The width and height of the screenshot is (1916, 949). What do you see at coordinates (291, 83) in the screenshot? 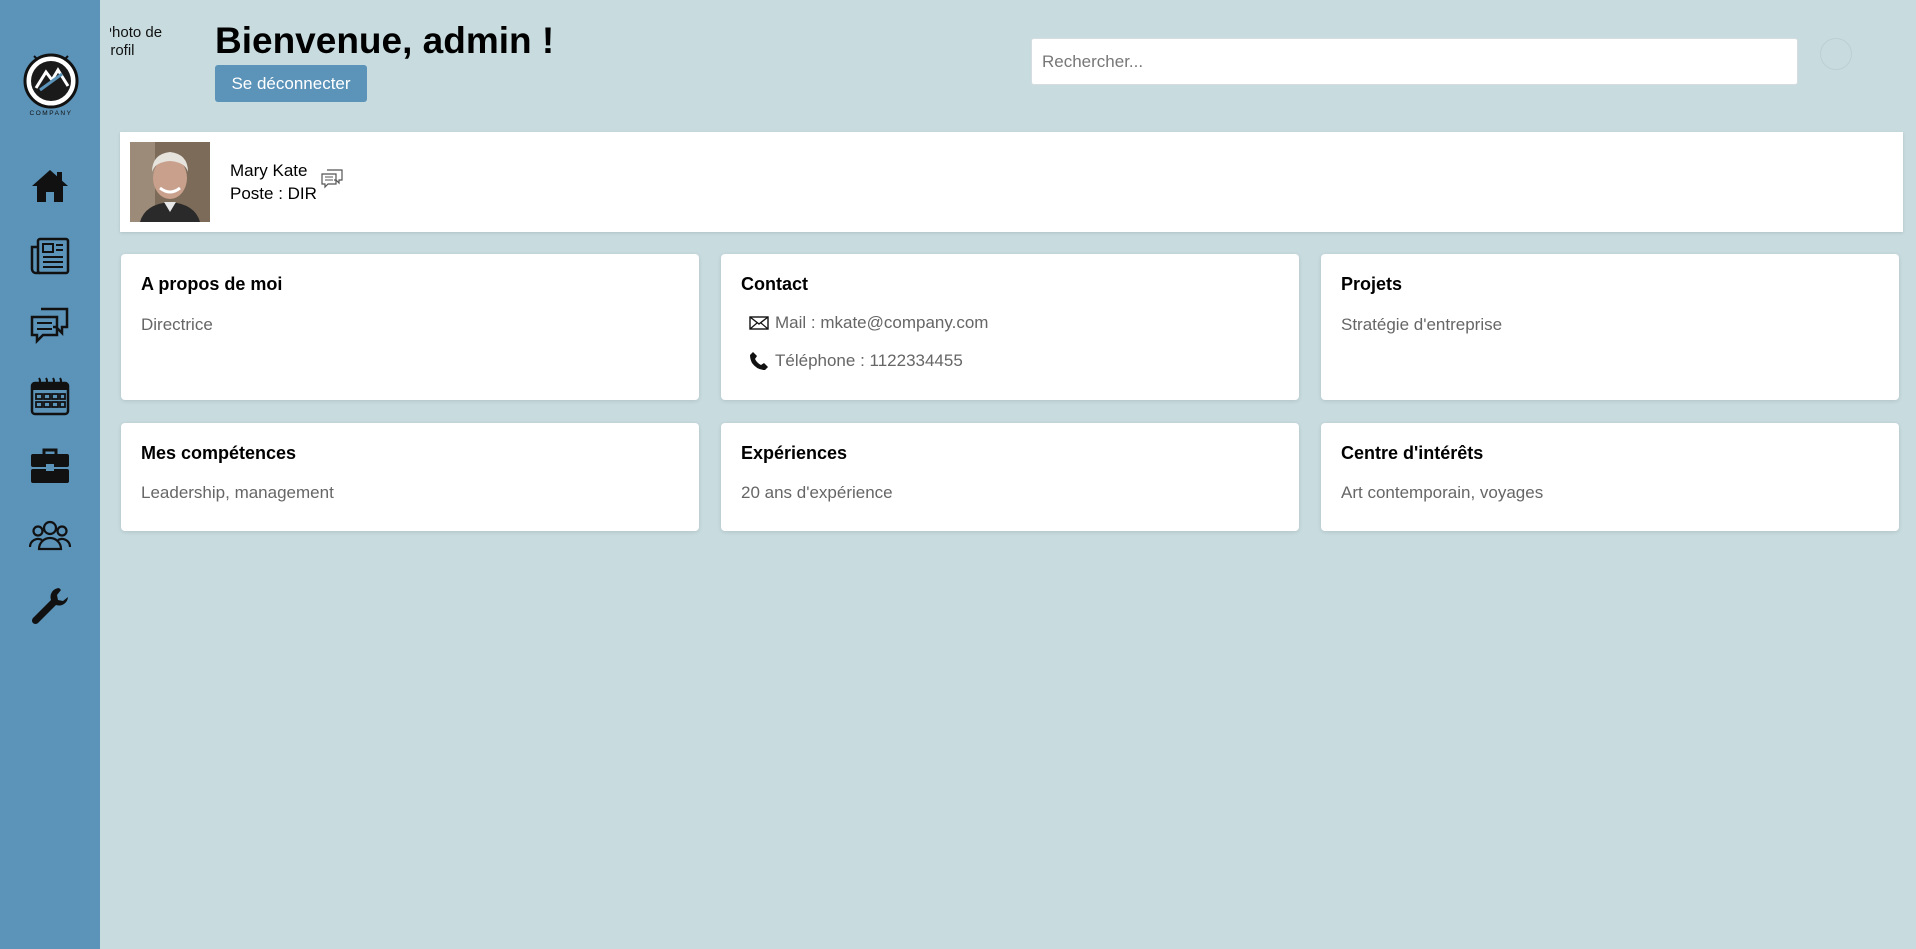
I see `logout-button: Se déconnecter` at bounding box center [291, 83].